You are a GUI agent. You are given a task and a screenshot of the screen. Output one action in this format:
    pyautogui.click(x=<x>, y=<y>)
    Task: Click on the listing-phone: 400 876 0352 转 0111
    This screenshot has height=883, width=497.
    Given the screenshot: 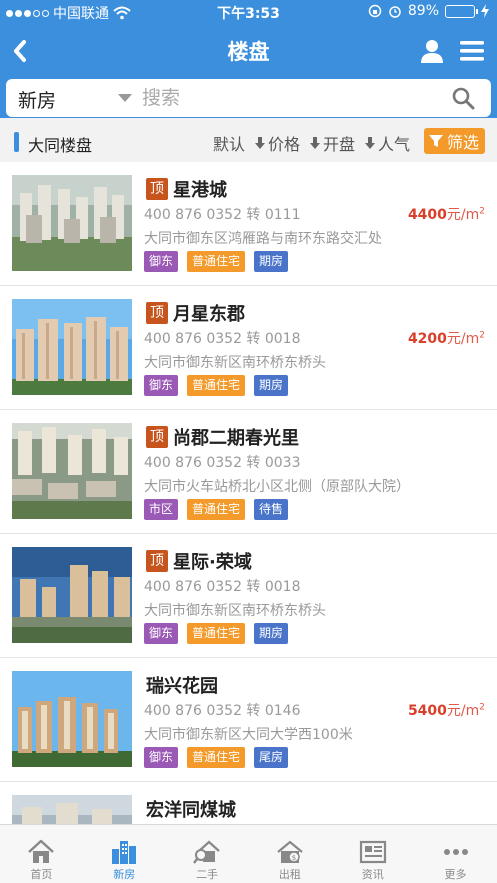 What is the action you would take?
    pyautogui.click(x=222, y=214)
    